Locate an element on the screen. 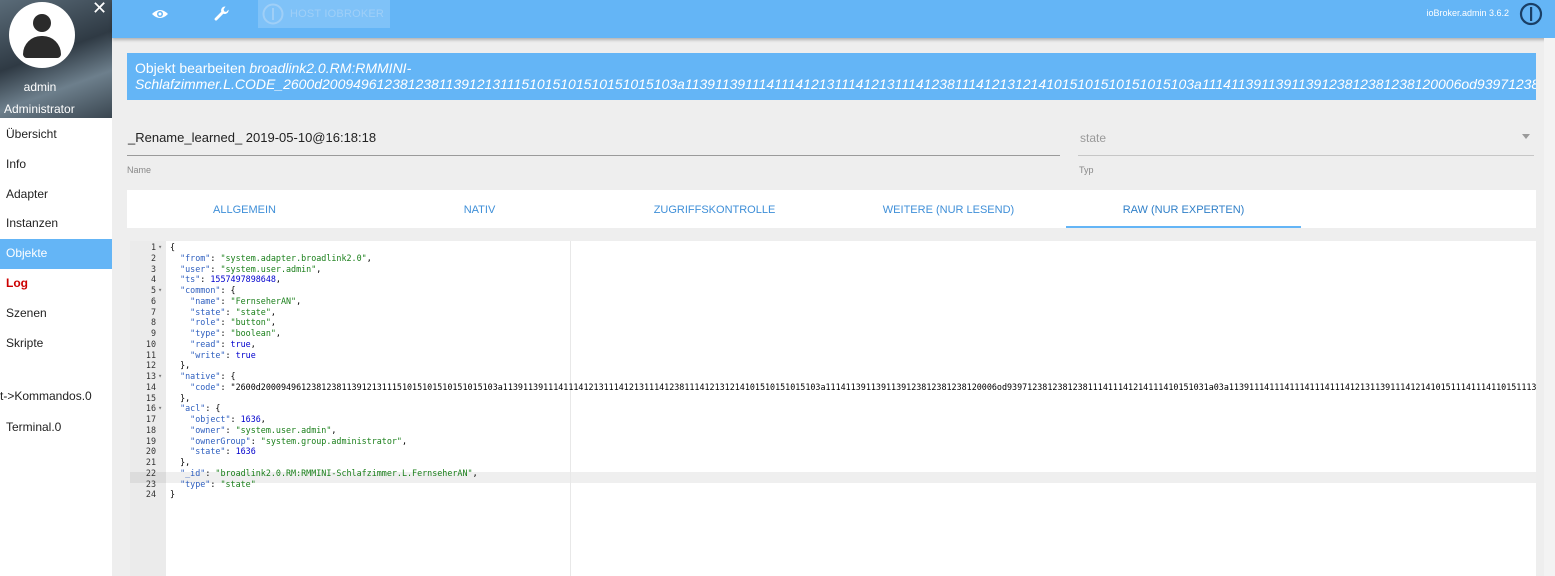 This screenshot has width=1555, height=576. code-line: 4 "ts": 1557497898648, is located at coordinates (833, 279).